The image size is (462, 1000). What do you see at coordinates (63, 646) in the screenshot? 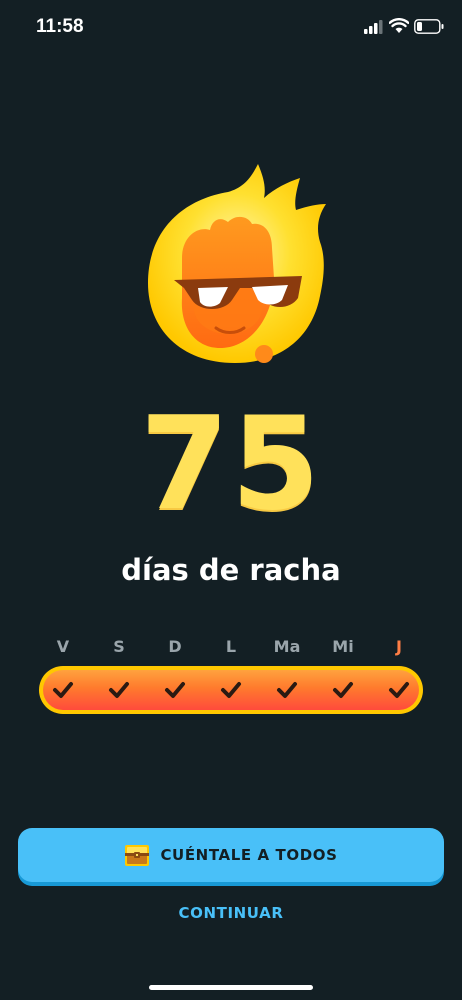
I see `day-label-friday: V` at bounding box center [63, 646].